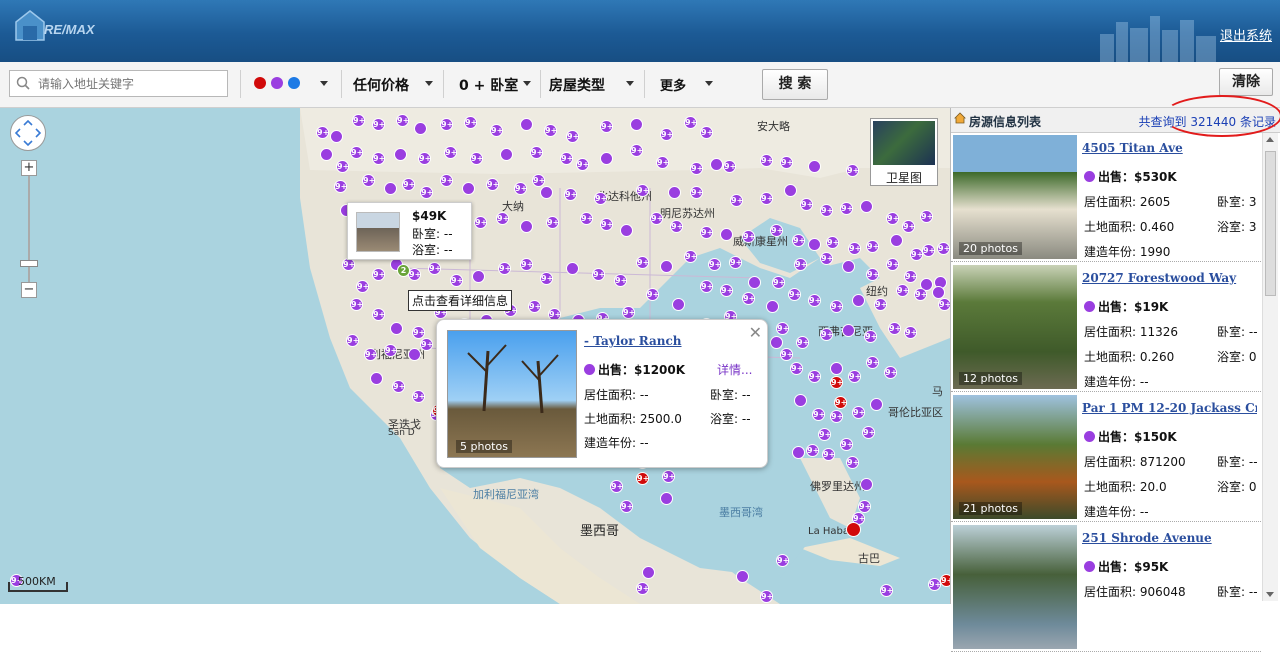 The width and height of the screenshot is (1280, 652). Describe the element at coordinates (512, 394) in the screenshot. I see `popup-listing-photo: 5 photos` at that location.